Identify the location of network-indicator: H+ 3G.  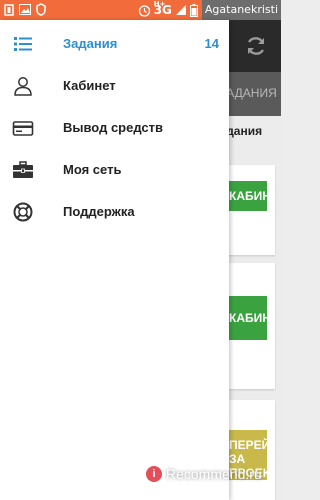
(162, 8).